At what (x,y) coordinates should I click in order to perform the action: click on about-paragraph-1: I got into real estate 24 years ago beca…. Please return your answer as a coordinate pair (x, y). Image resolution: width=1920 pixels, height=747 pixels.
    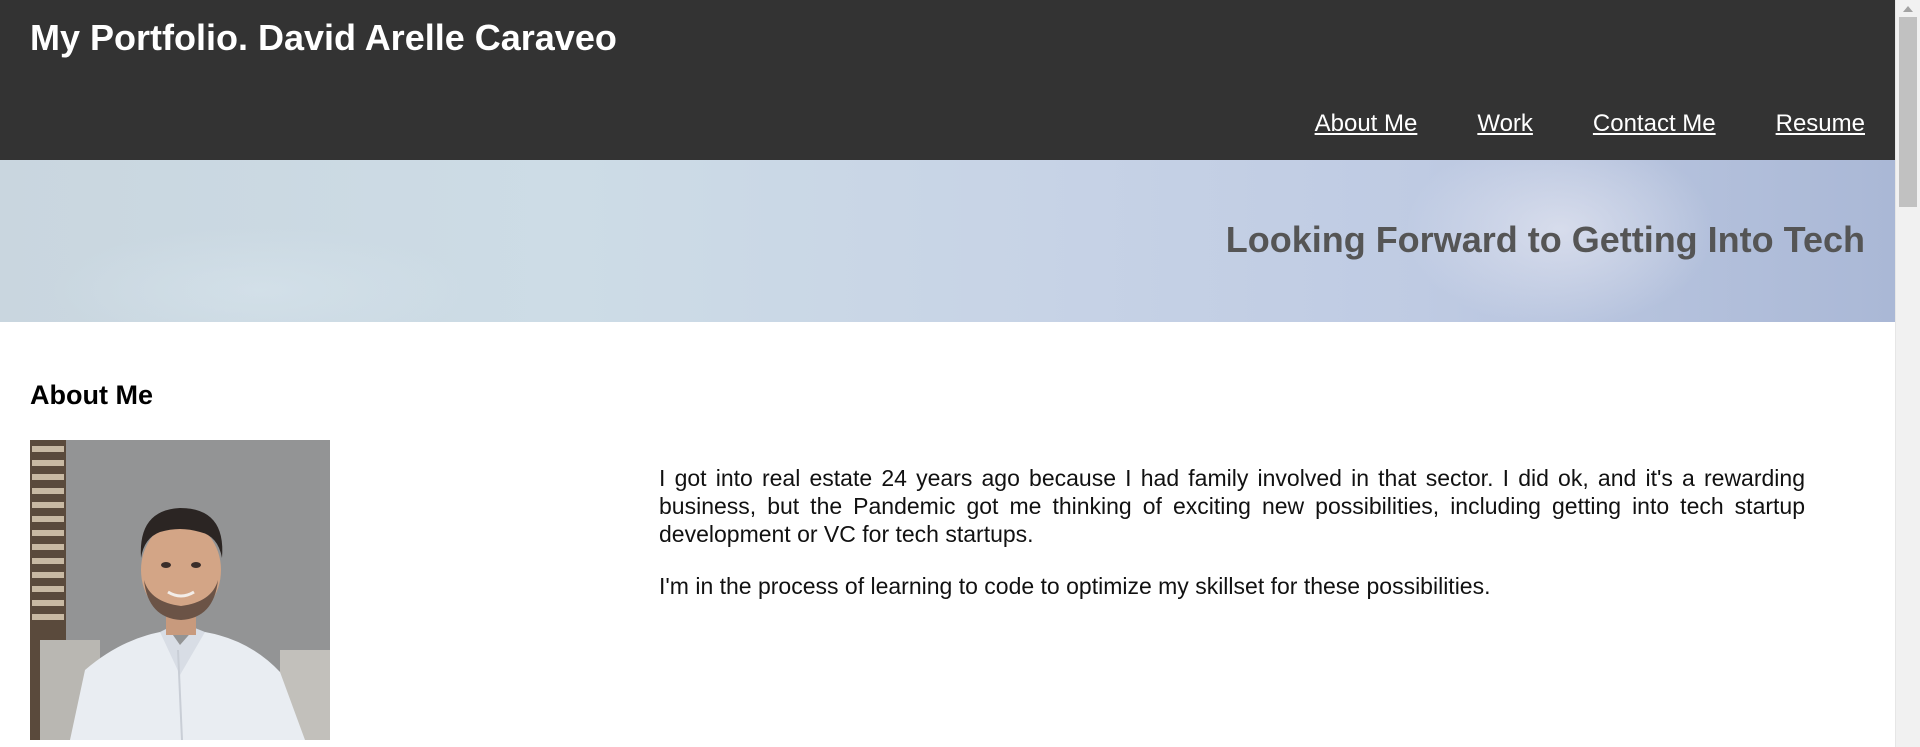
    Looking at the image, I should click on (1232, 506).